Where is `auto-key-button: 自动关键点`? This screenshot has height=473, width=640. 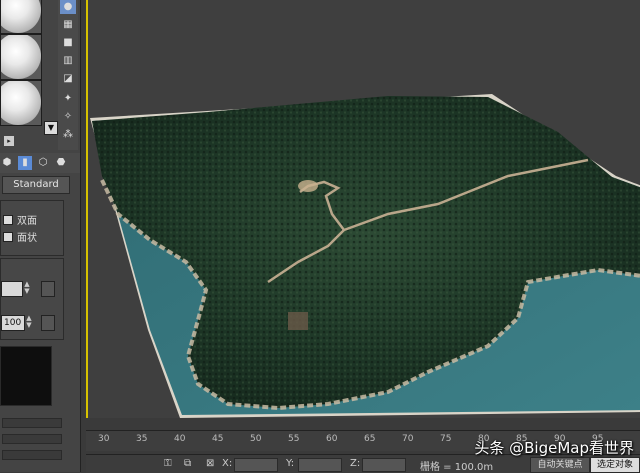
auto-key-button: 自动关键点 is located at coordinates (560, 465).